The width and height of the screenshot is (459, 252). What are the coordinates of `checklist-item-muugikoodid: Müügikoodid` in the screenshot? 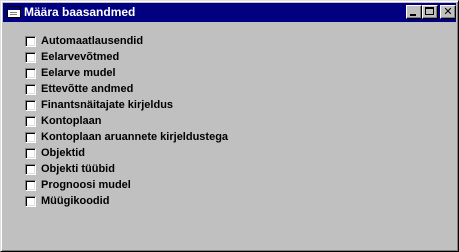 It's located at (126, 201).